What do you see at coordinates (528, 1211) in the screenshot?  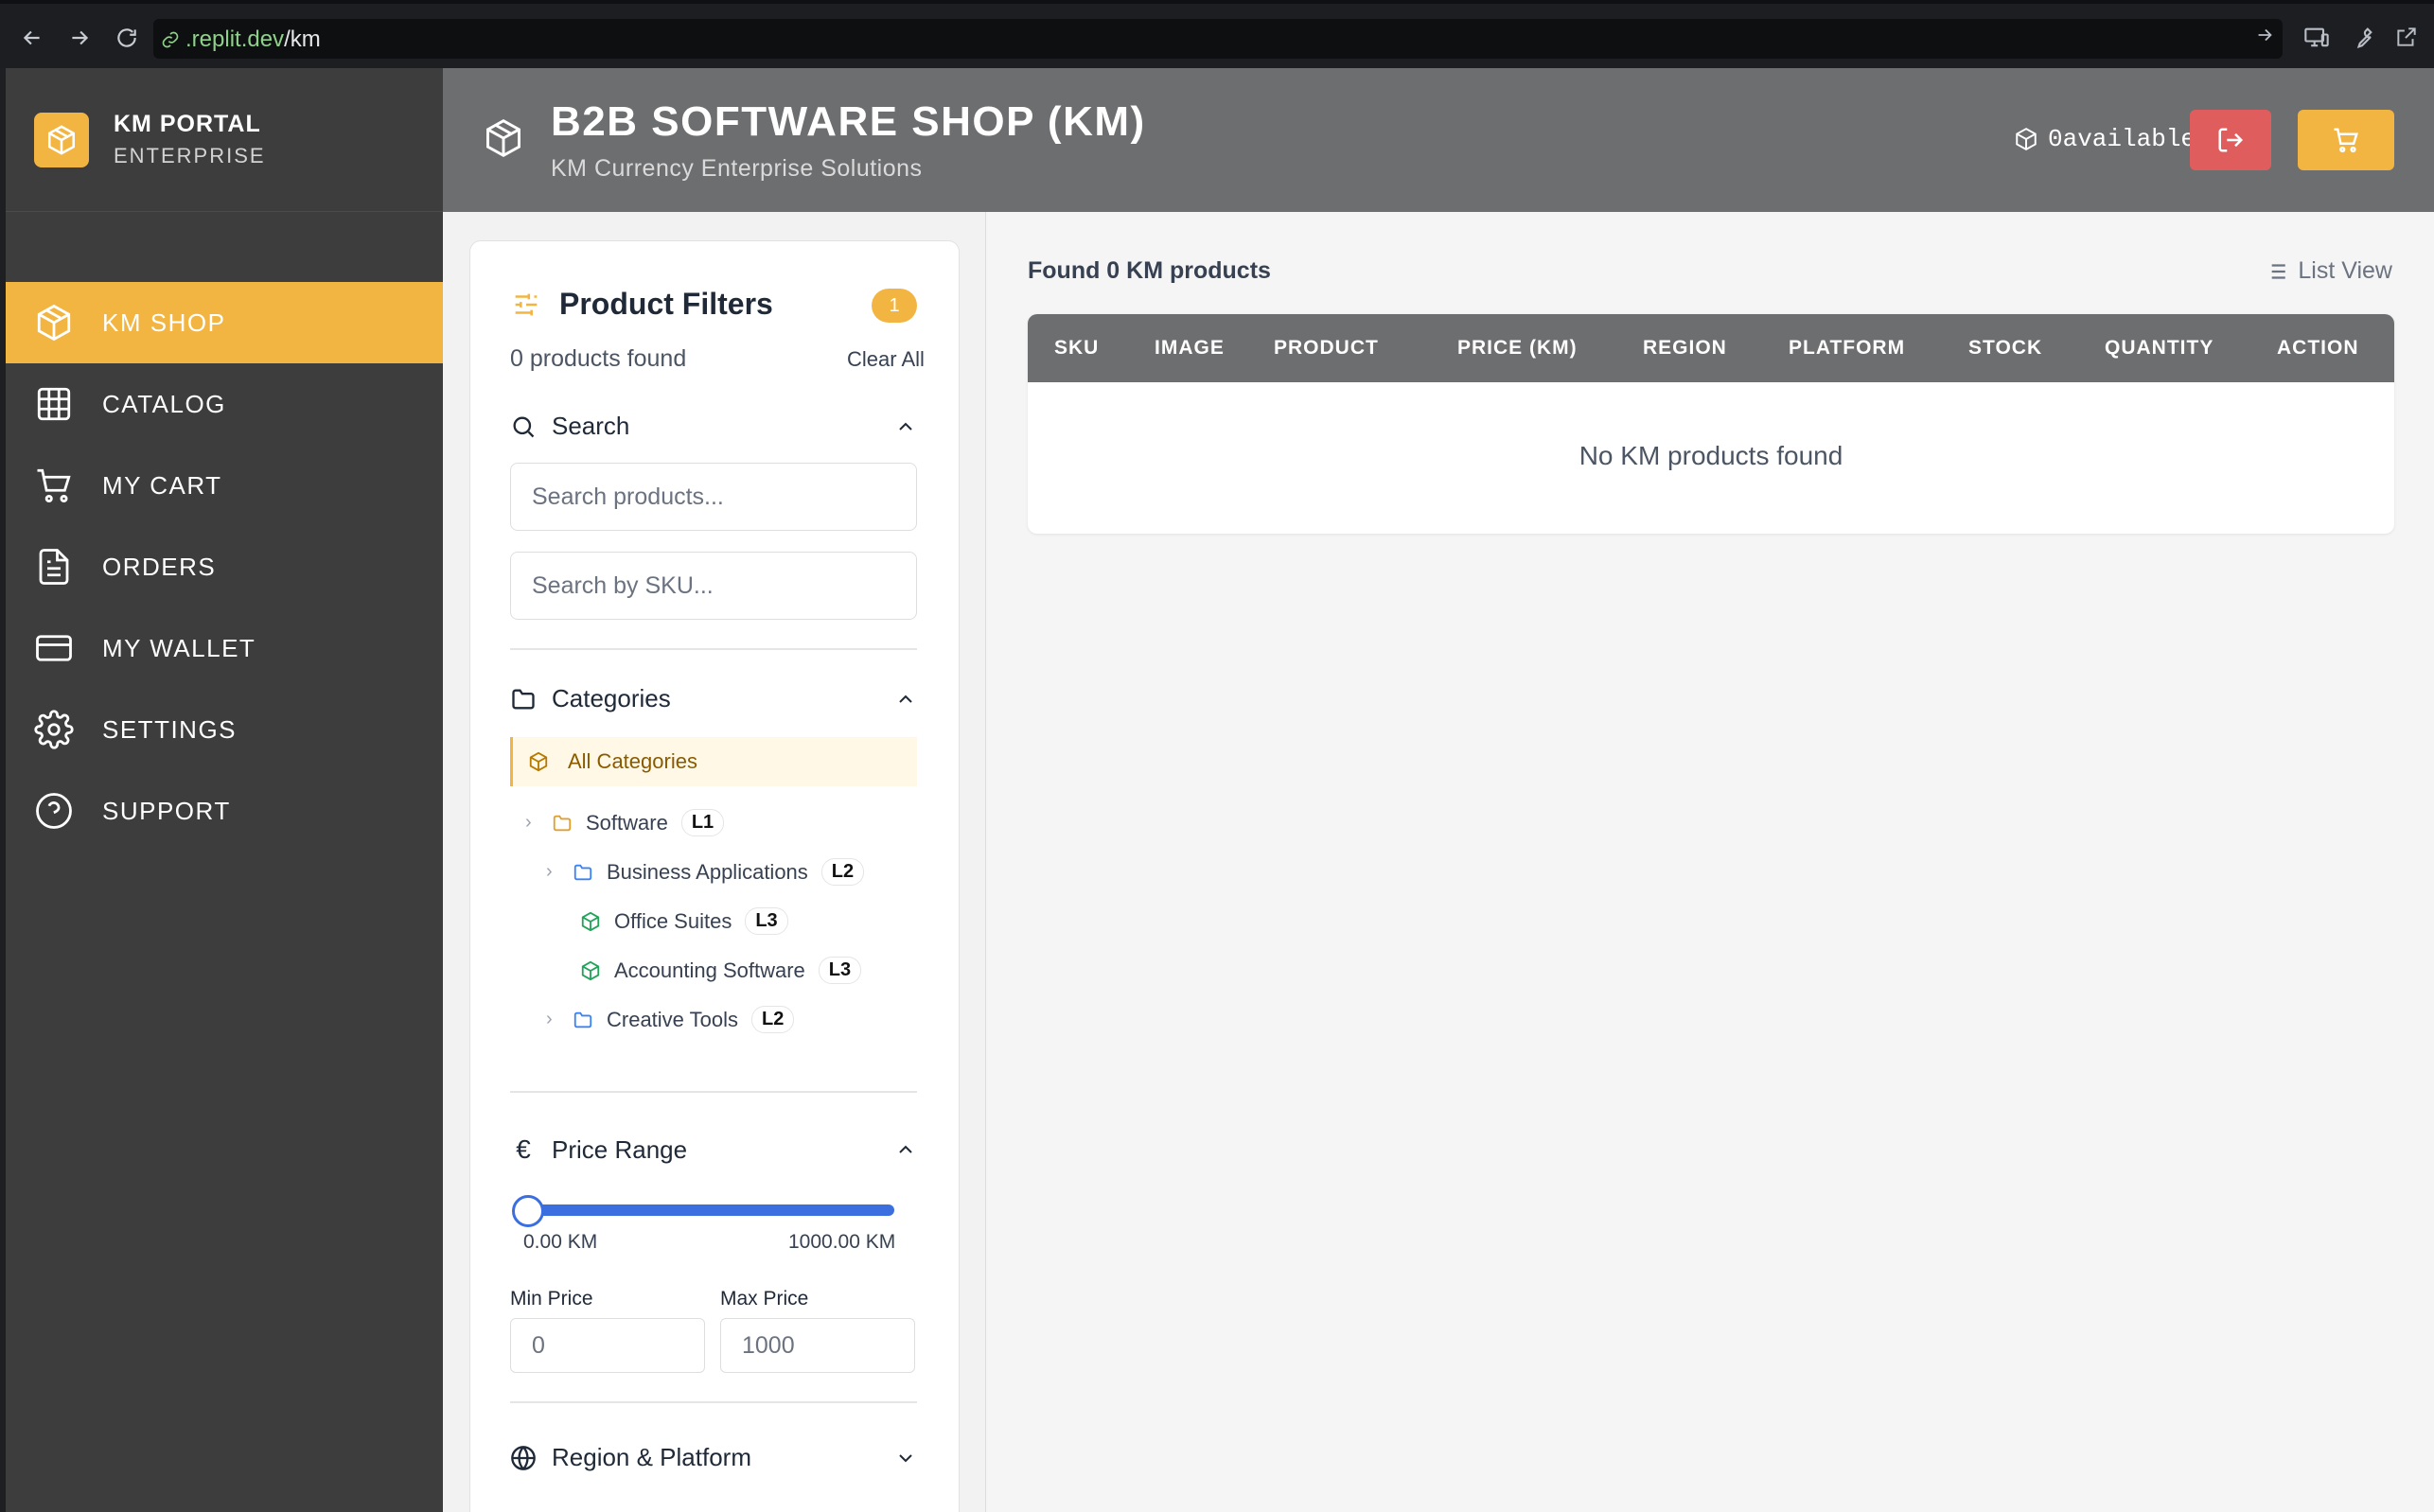 I see `price-slider-thumb` at bounding box center [528, 1211].